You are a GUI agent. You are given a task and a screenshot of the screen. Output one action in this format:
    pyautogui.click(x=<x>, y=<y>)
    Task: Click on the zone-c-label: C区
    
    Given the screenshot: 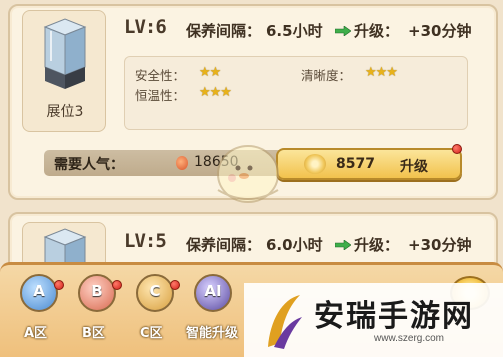 What is the action you would take?
    pyautogui.click(x=151, y=333)
    